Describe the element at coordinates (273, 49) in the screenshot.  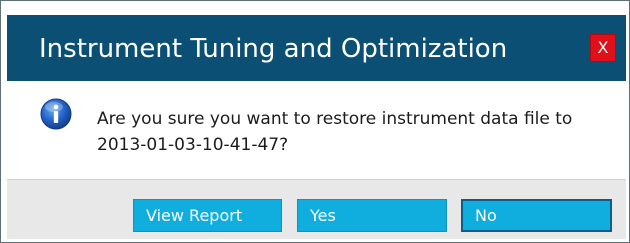
I see `dialog-title: Instrument Tuning and Optimization` at that location.